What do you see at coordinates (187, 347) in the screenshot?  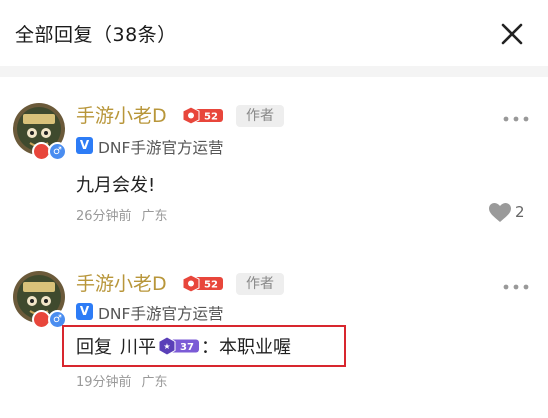 I see `reply-level-number: 37` at bounding box center [187, 347].